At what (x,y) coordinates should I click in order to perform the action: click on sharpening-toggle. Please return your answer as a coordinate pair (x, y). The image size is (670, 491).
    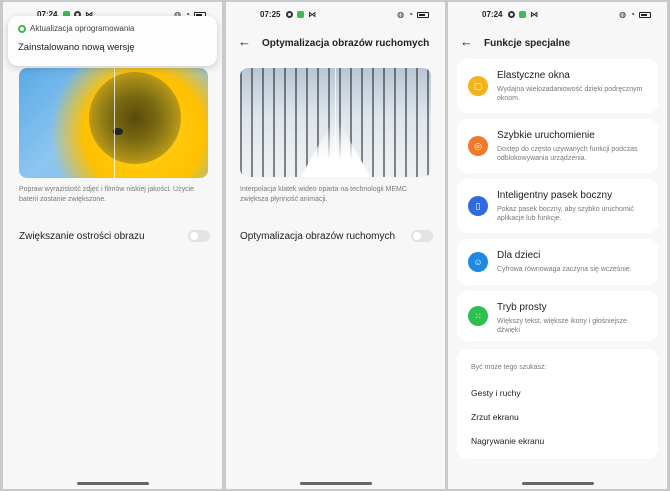
    Looking at the image, I should click on (199, 236).